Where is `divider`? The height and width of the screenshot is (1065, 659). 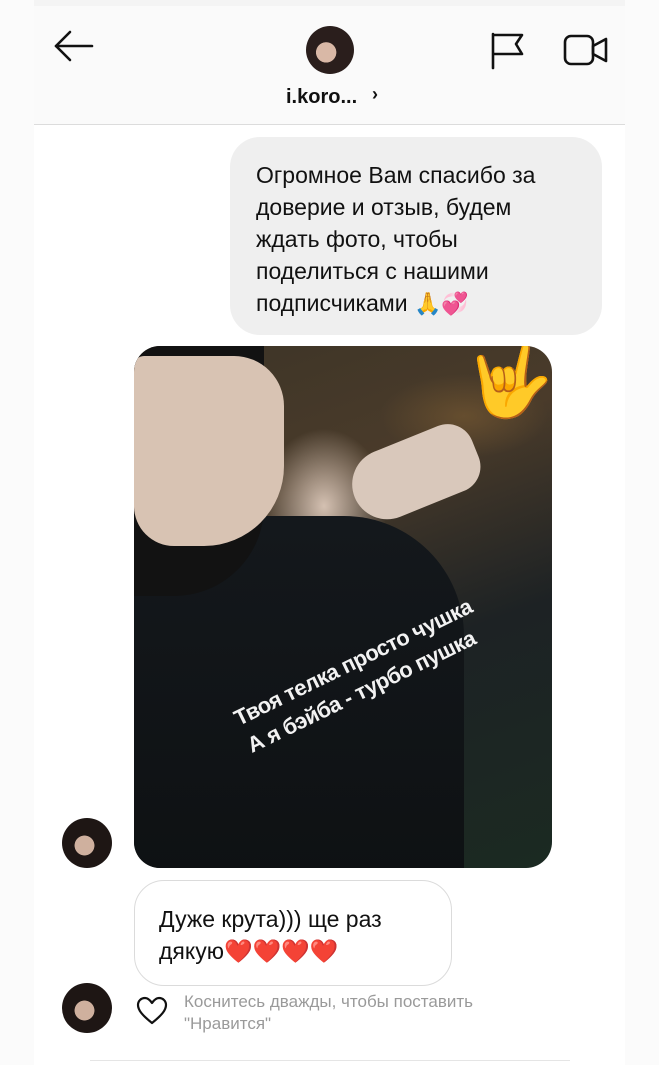
divider is located at coordinates (330, 1060).